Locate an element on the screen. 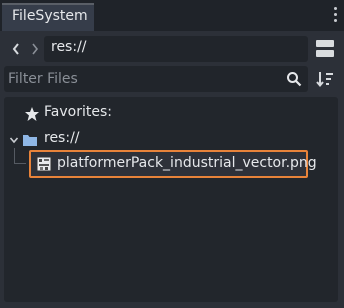 Image resolution: width=344 pixels, height=308 pixels. filter-input is located at coordinates (143, 79).